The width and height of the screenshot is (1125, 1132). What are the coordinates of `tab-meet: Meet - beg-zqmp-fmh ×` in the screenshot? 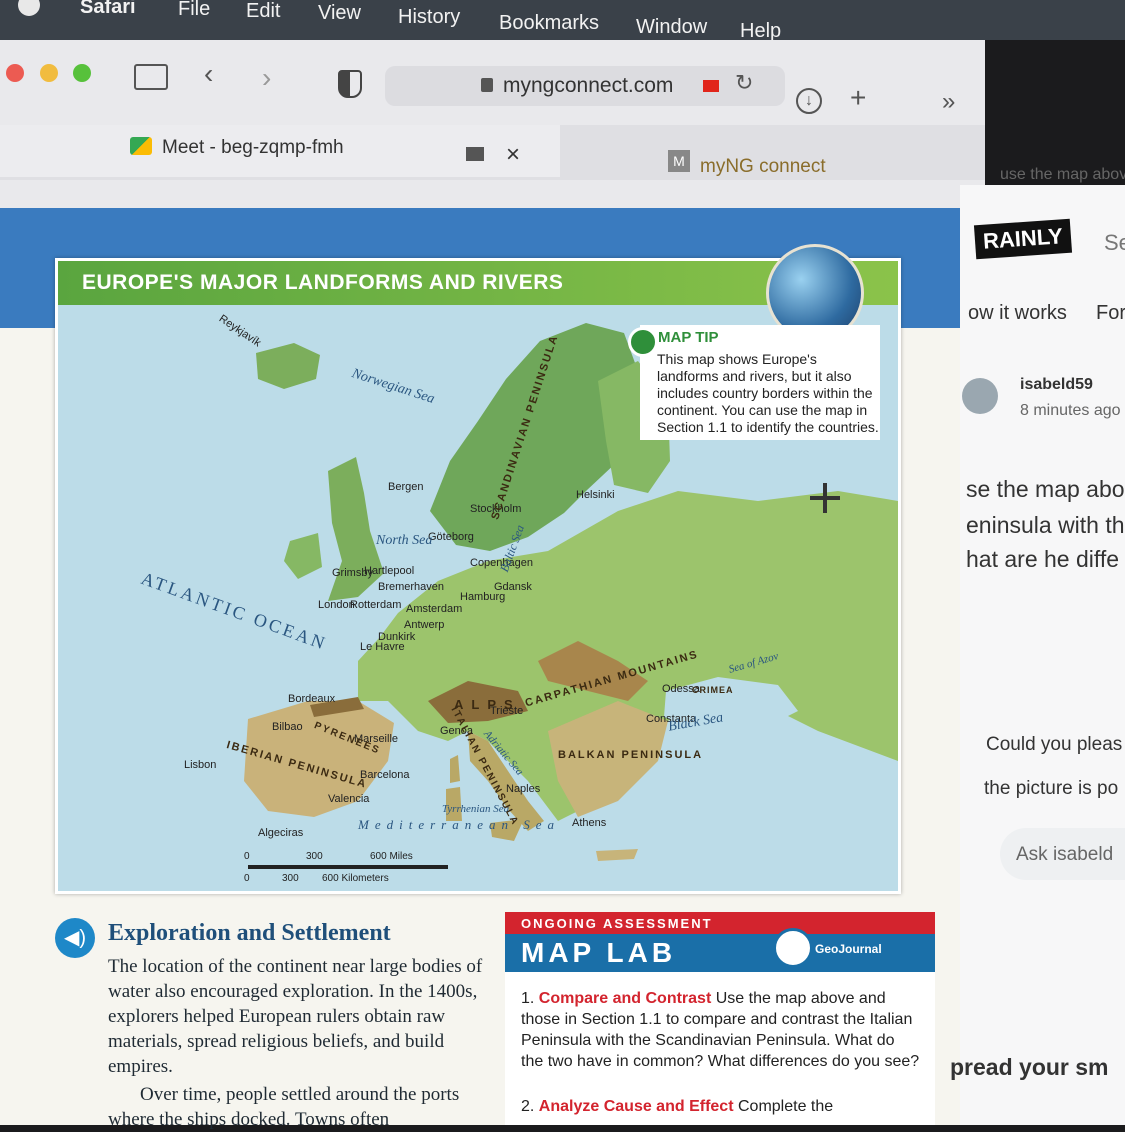 It's located at (280, 151).